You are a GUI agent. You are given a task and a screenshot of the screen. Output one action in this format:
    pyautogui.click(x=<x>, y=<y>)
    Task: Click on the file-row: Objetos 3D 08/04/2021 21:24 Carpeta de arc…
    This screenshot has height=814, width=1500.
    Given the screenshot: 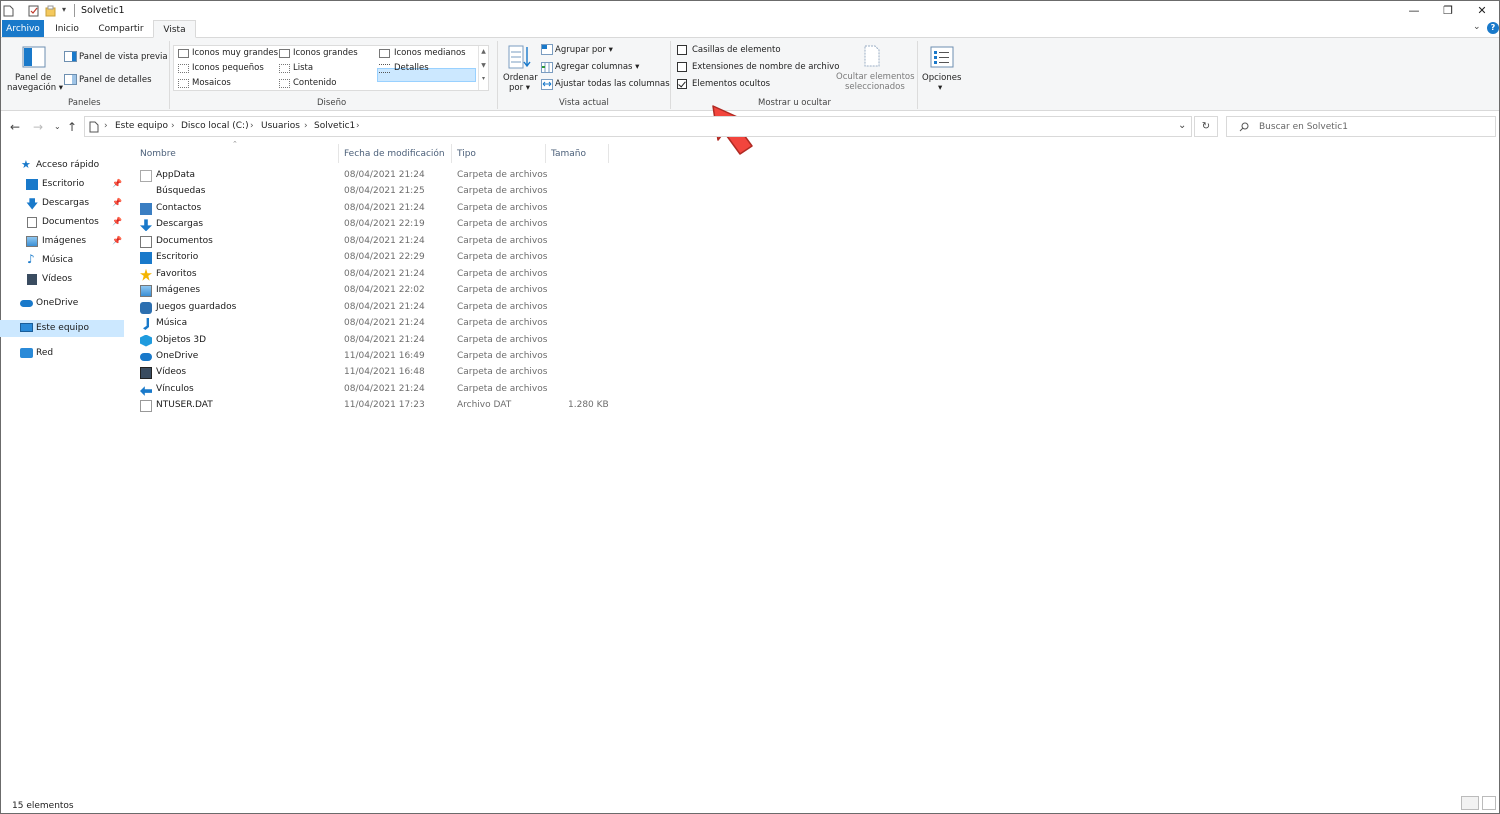 What is the action you would take?
    pyautogui.click(x=378, y=341)
    